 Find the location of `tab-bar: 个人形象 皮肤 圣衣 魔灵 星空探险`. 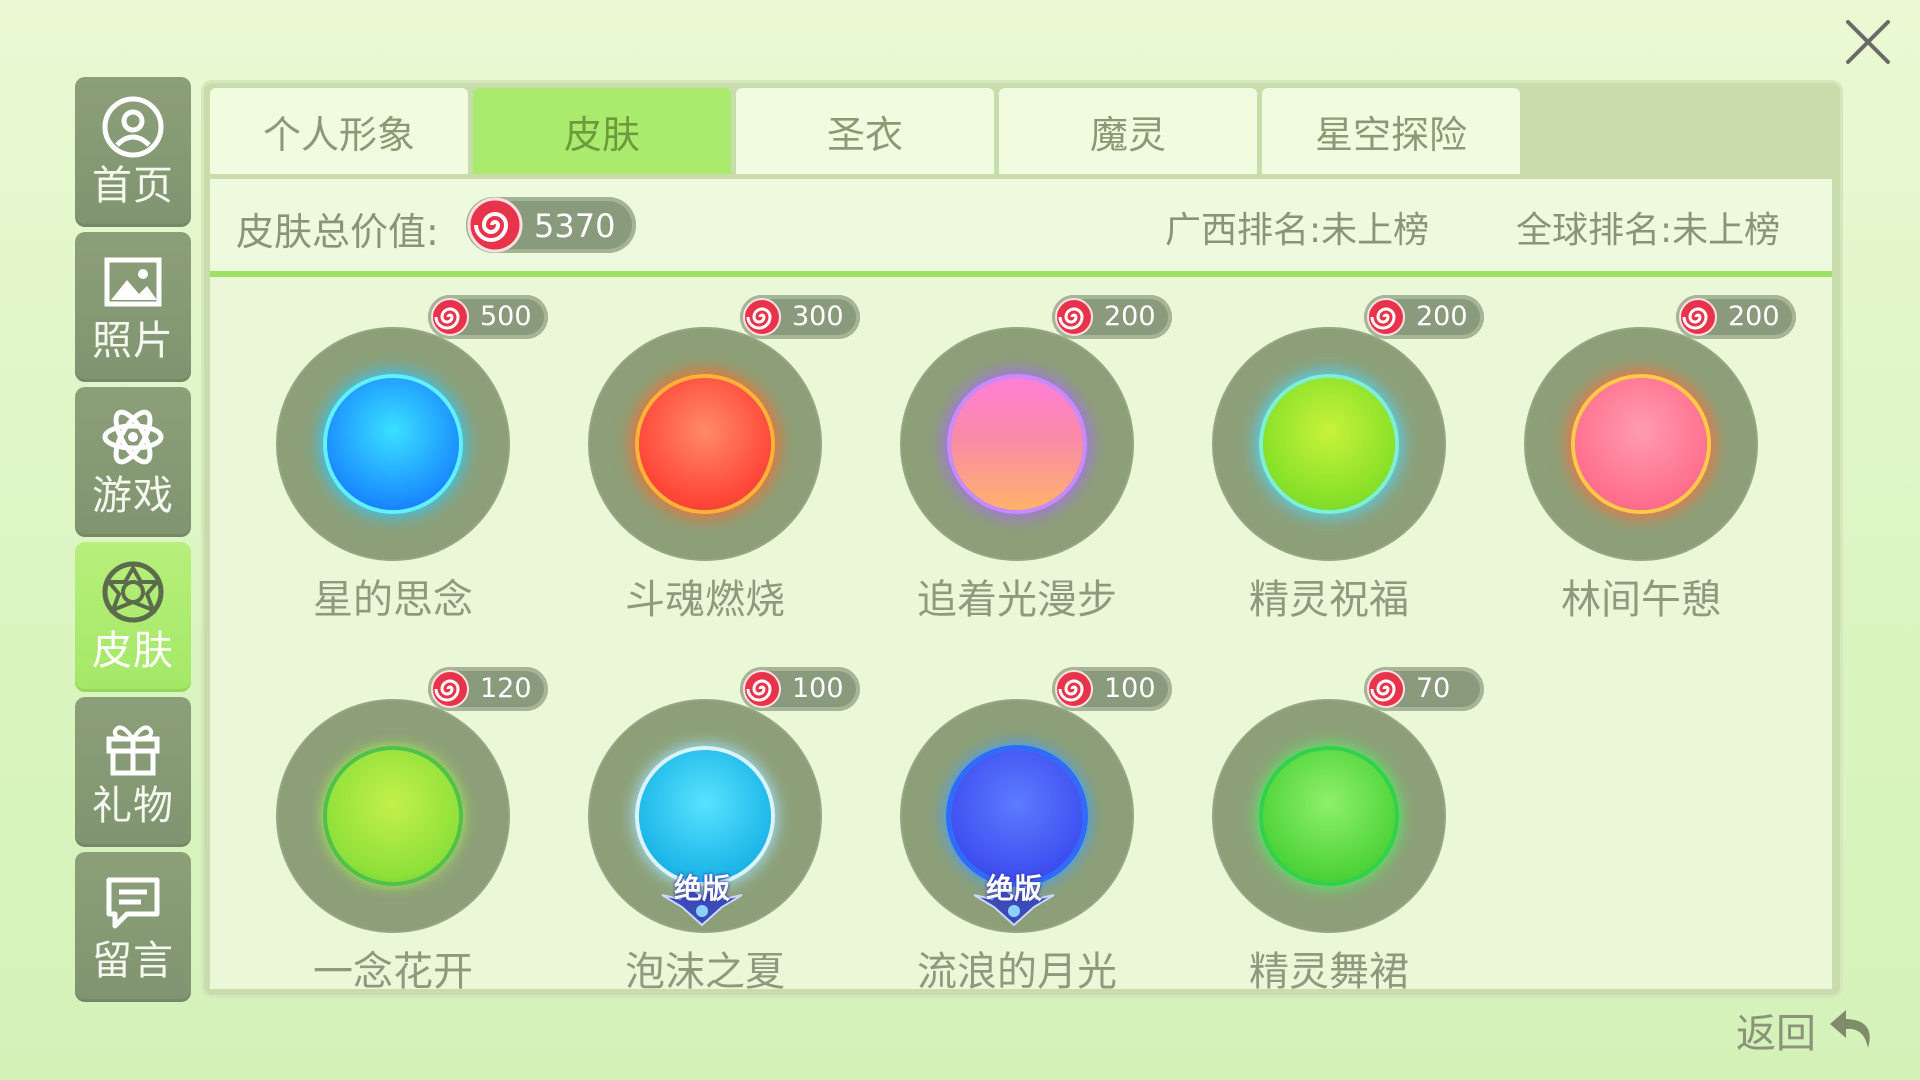

tab-bar: 个人形象 皮肤 圣衣 魔灵 星空探险 is located at coordinates (867, 131).